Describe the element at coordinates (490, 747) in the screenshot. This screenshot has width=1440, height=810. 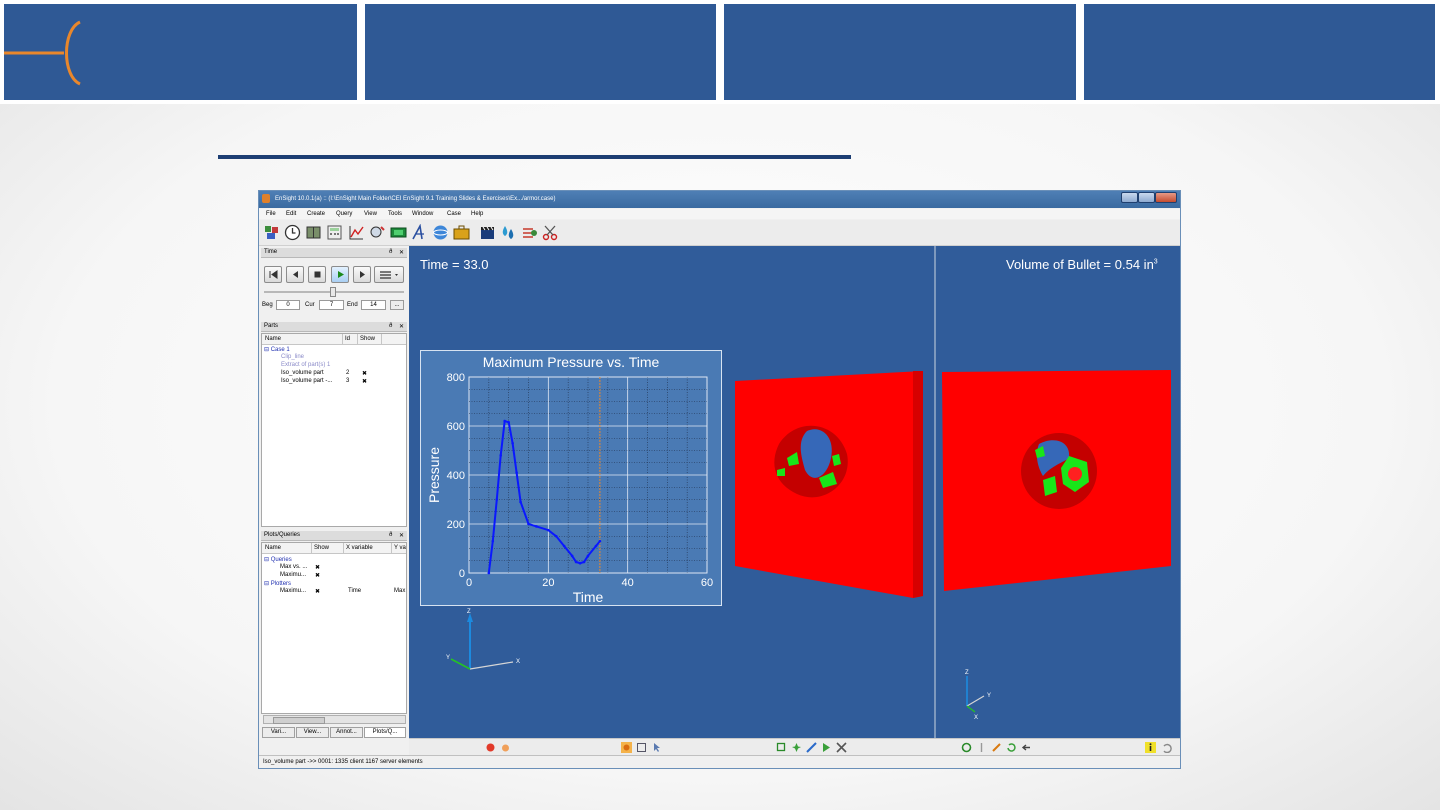
I see `record-icon` at that location.